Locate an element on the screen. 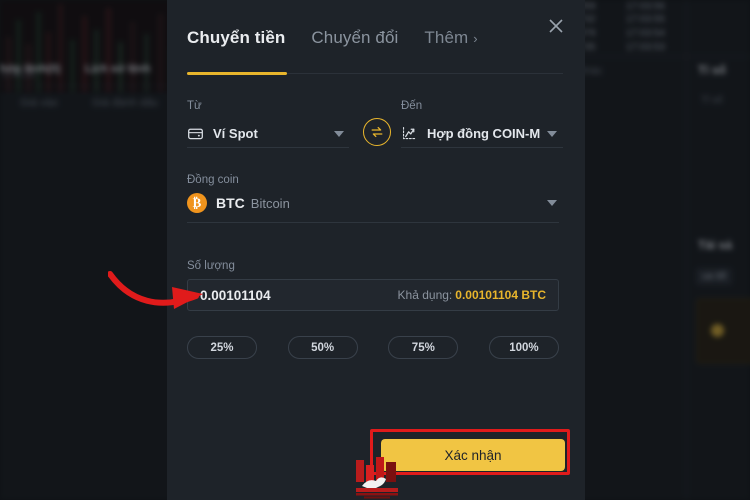 Image resolution: width=750 pixels, height=500 pixels. tab-them: Thêm › is located at coordinates (450, 38).